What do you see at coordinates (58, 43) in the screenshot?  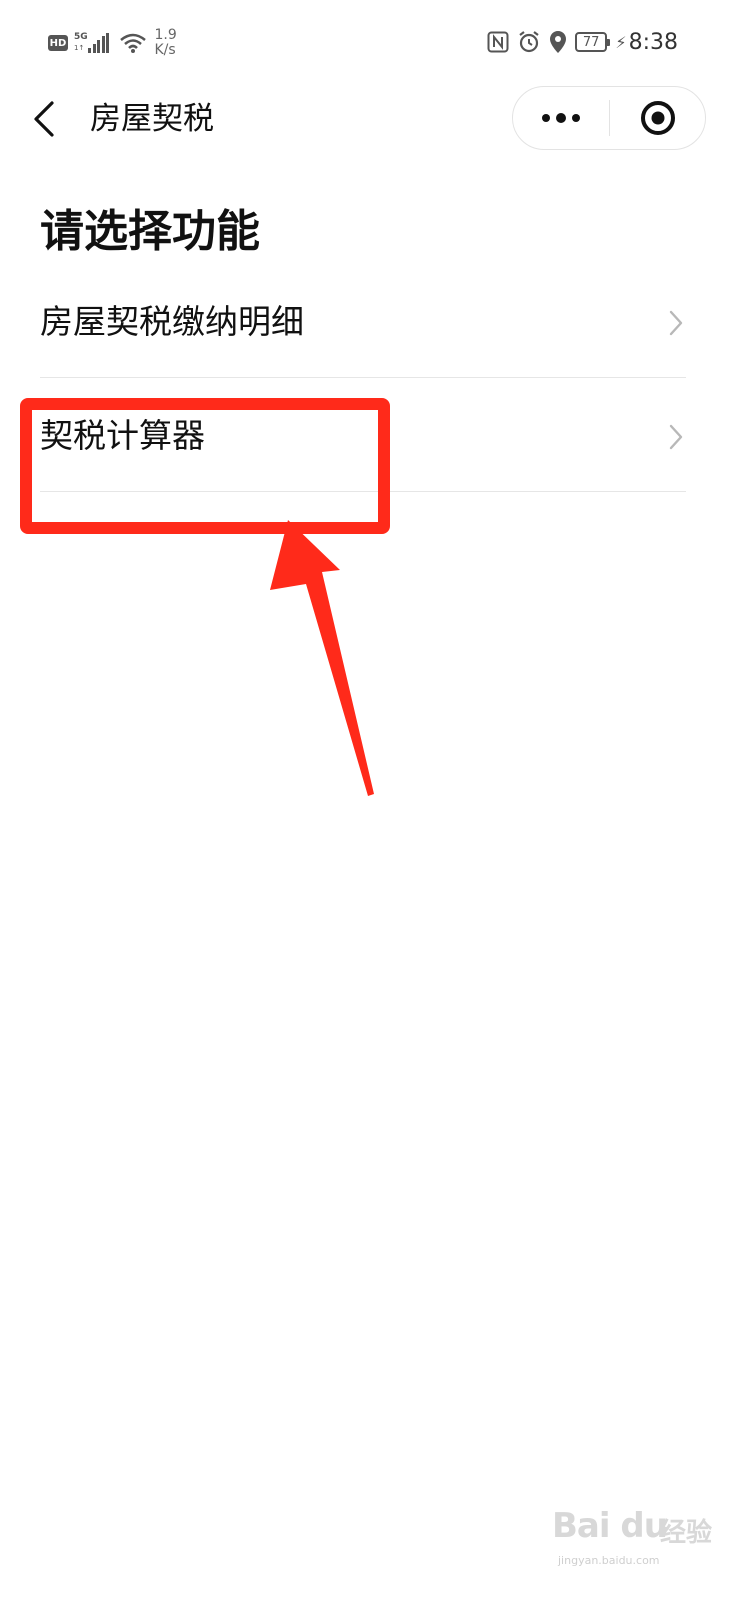 I see `hd-badge: HD` at bounding box center [58, 43].